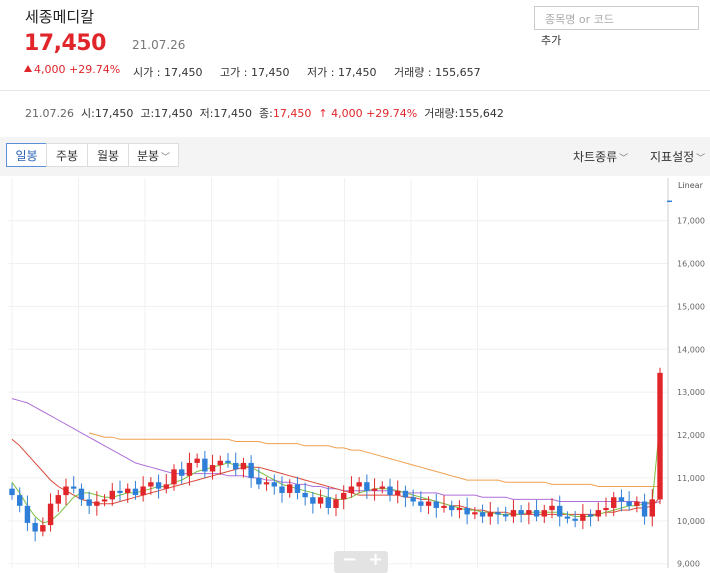 The image size is (710, 573). Describe the element at coordinates (691, 185) in the screenshot. I see `scale-label: Linear` at that location.